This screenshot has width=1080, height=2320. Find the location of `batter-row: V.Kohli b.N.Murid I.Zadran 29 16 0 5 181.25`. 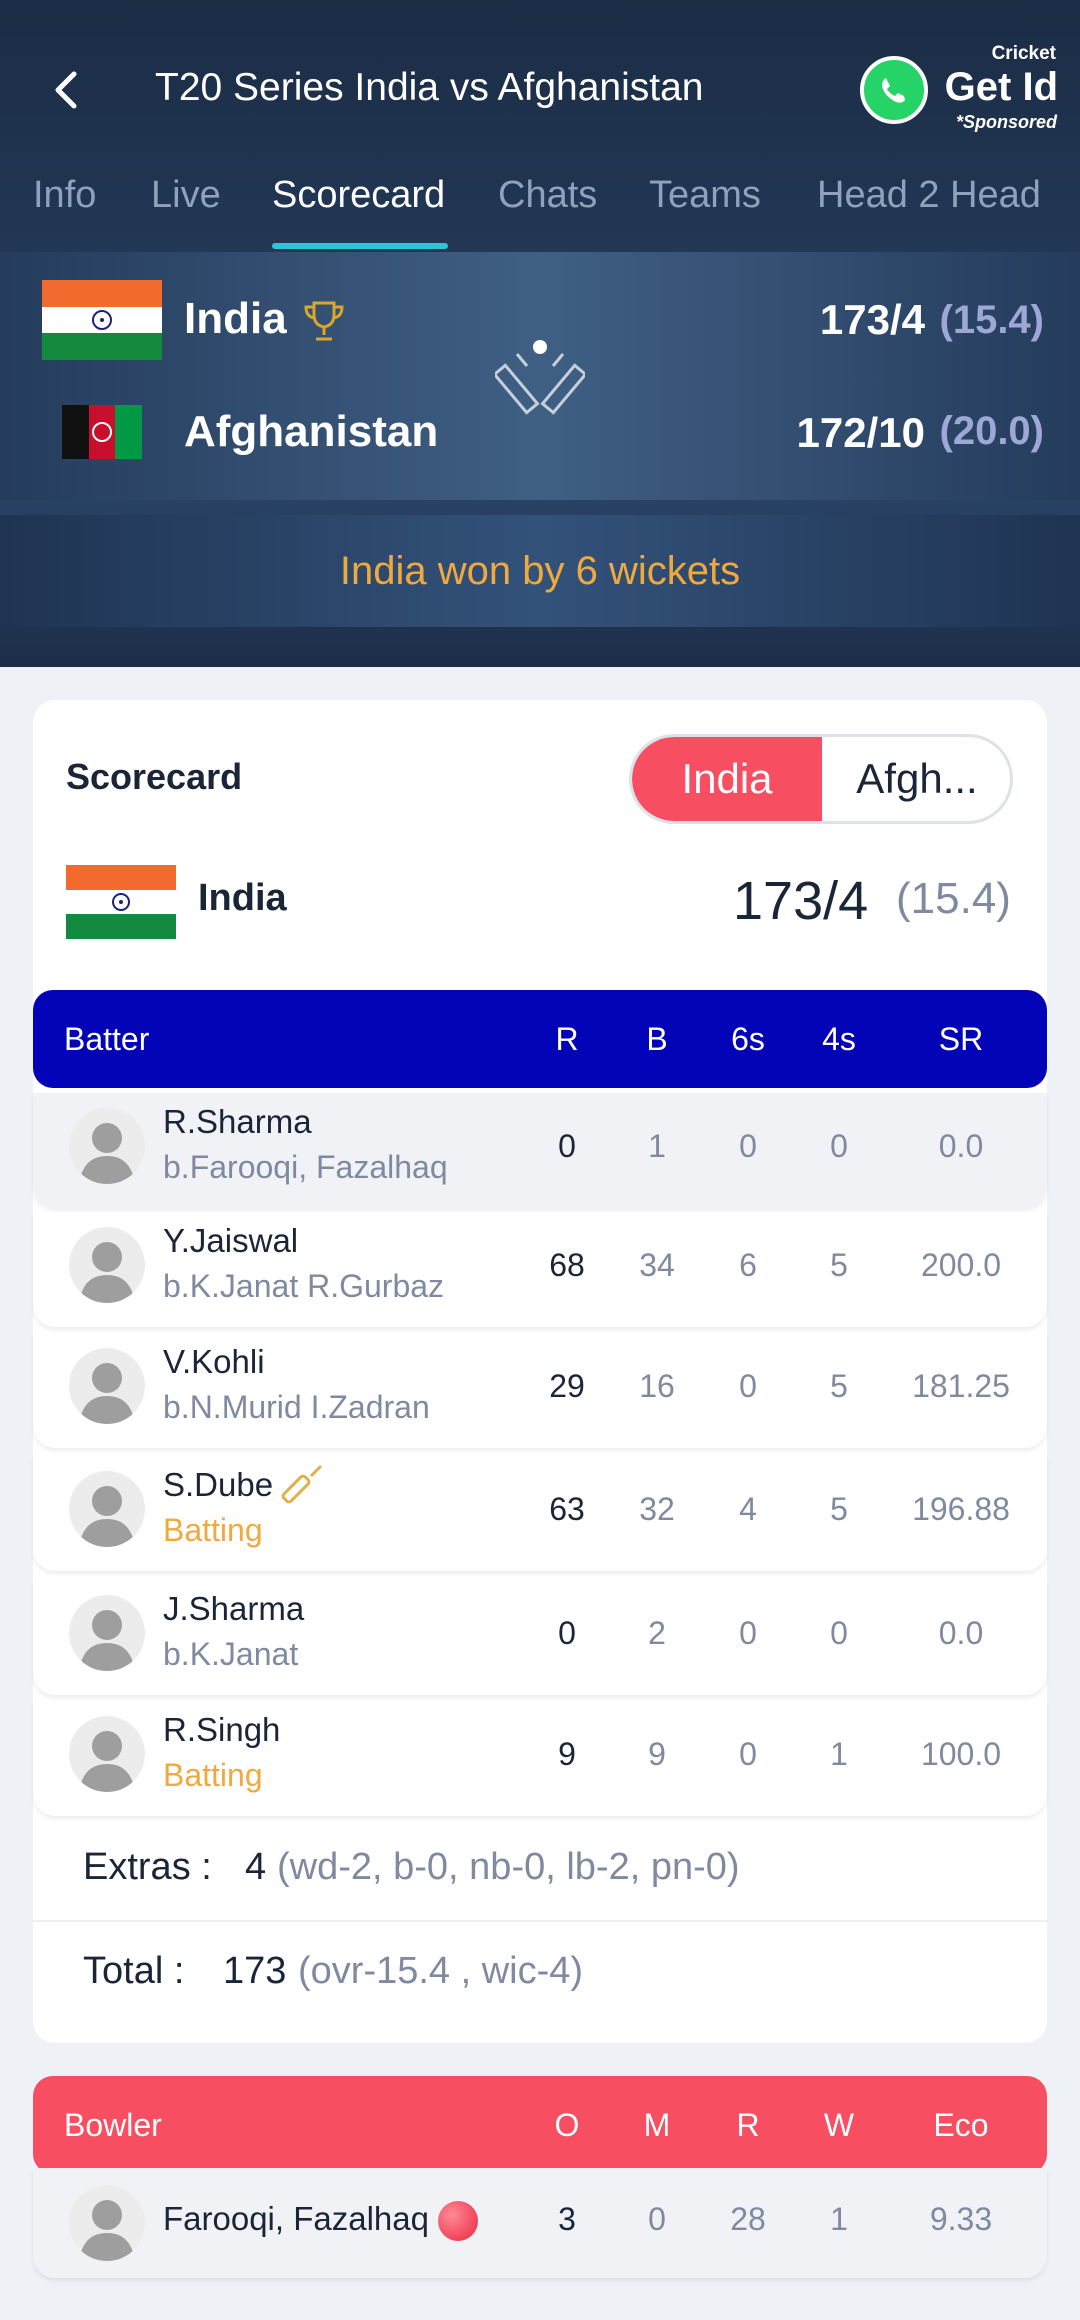

batter-row: V.Kohli b.N.Murid I.Zadran 29 16 0 5 181.25 is located at coordinates (540, 1390).